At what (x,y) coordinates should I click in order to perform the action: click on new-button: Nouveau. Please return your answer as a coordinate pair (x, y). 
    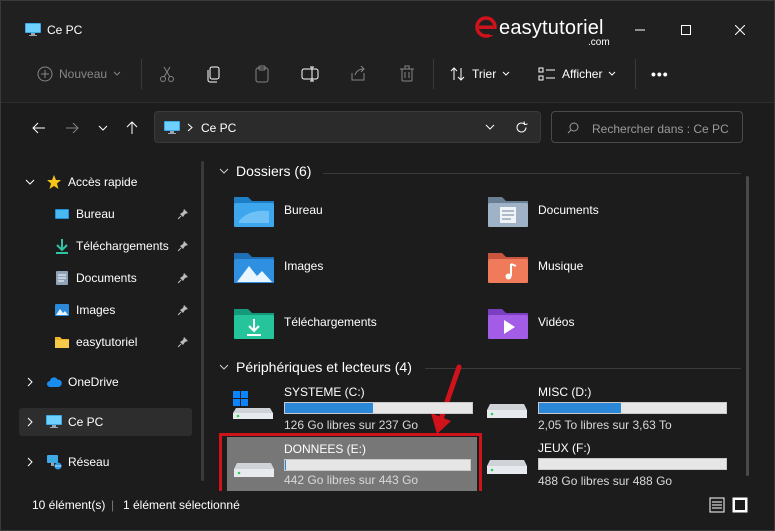
    Looking at the image, I should click on (79, 74).